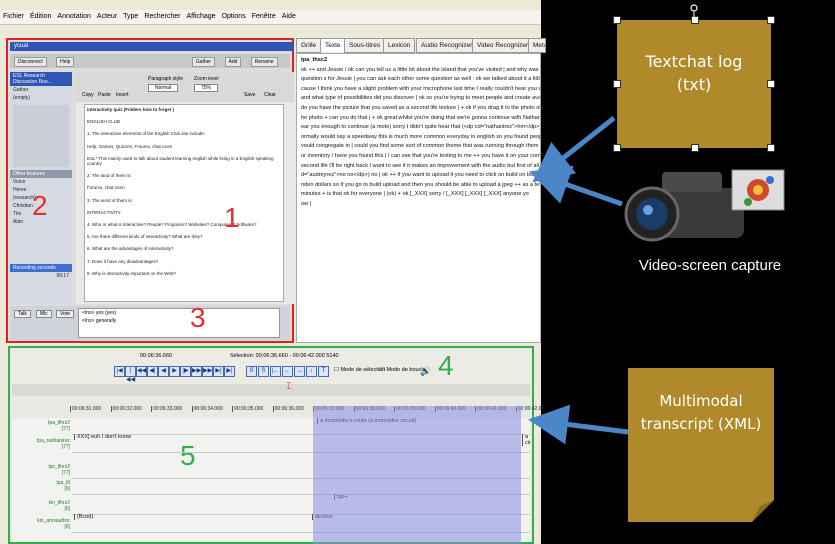 This screenshot has height=544, width=835. Describe the element at coordinates (73, 15) in the screenshot. I see `menu-item: Annotation` at that location.